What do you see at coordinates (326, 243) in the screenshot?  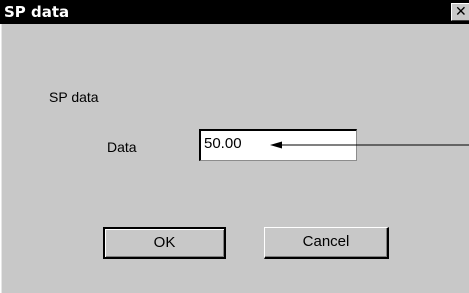 I see `cancel-button: Cancel` at bounding box center [326, 243].